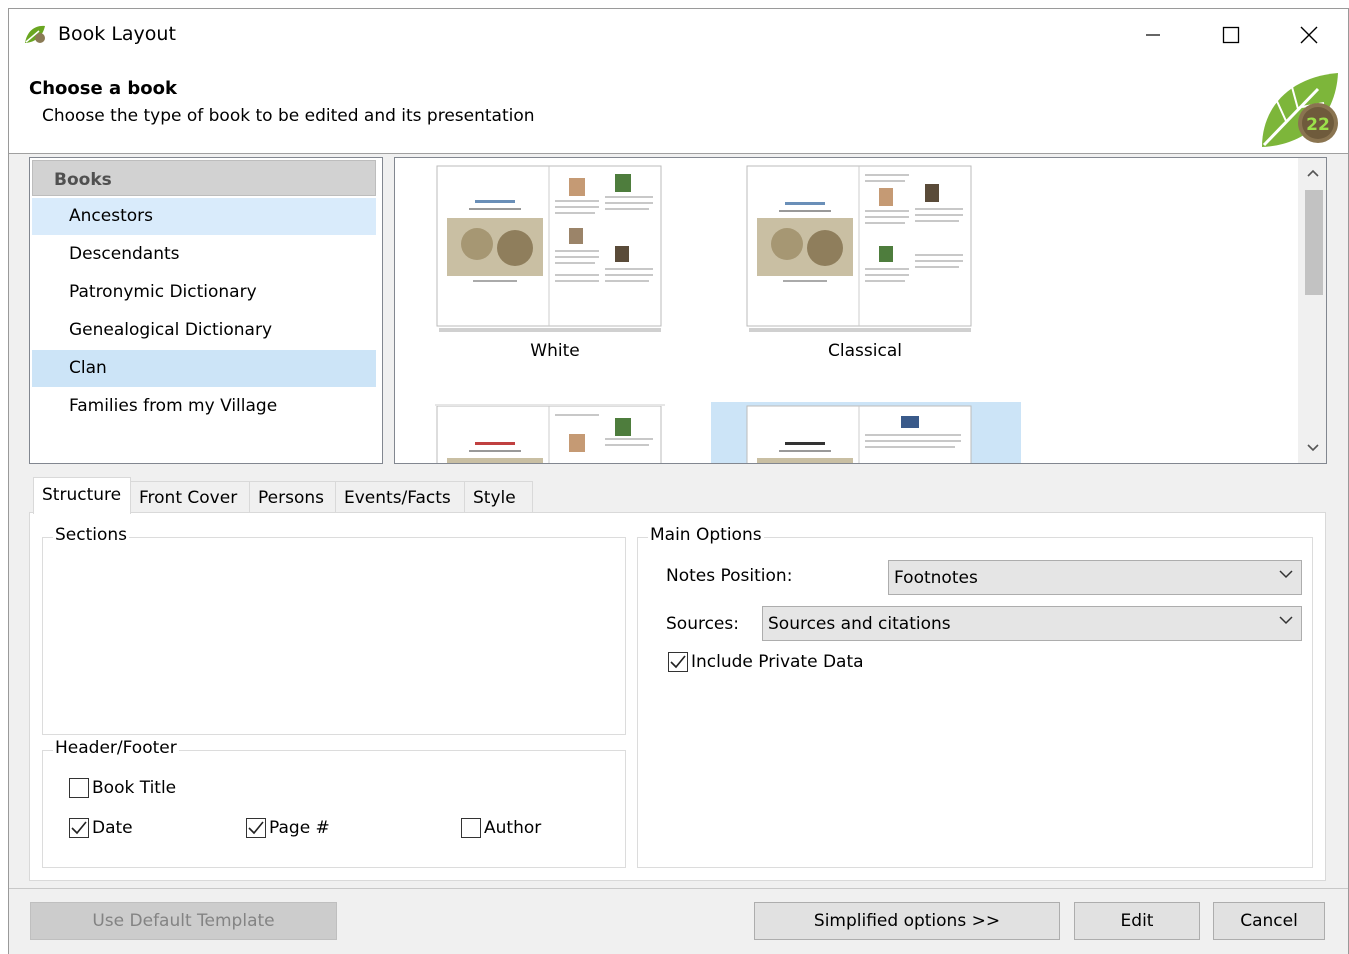 The width and height of the screenshot is (1349, 954). I want to click on date-checkbox-box, so click(79, 828).